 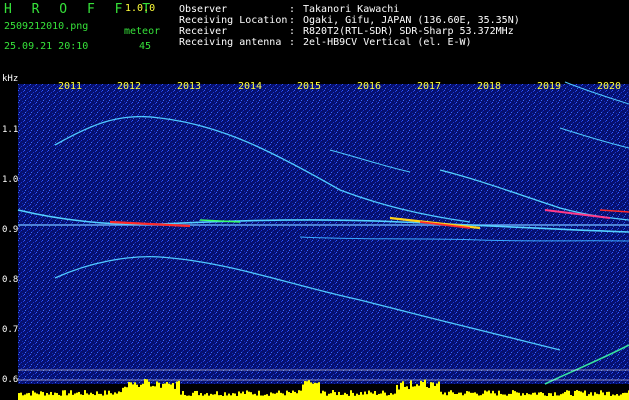 What do you see at coordinates (10, 380) in the screenshot?
I see `frequency-tick-label: 0.6` at bounding box center [10, 380].